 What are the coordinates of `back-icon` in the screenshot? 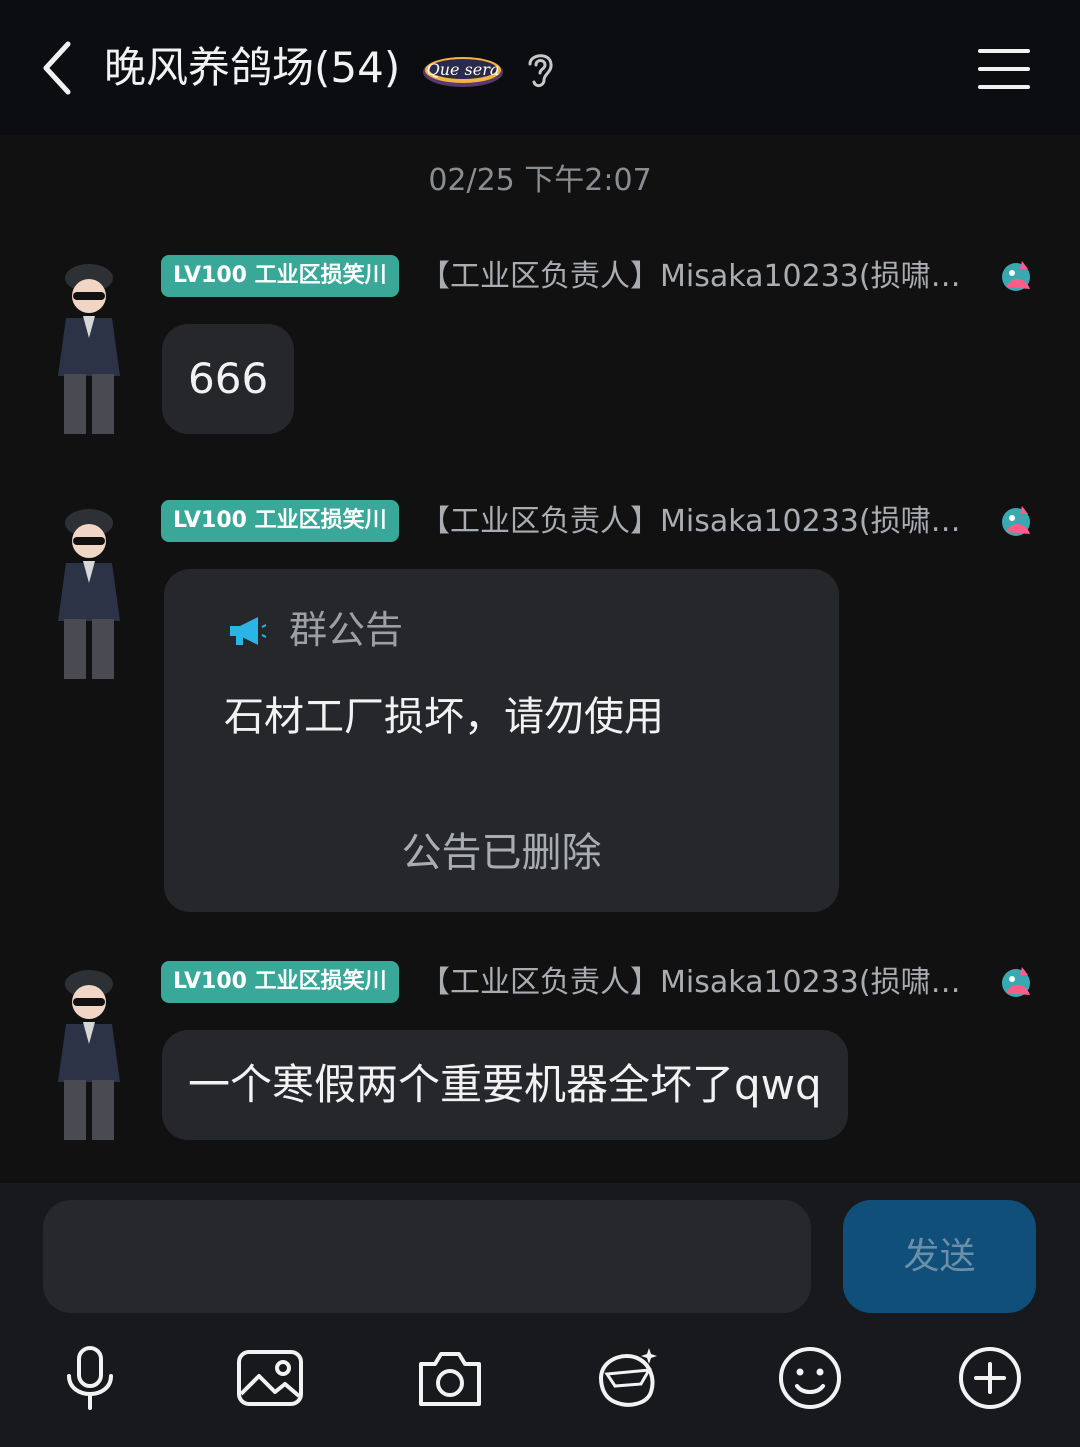 It's located at (58, 68).